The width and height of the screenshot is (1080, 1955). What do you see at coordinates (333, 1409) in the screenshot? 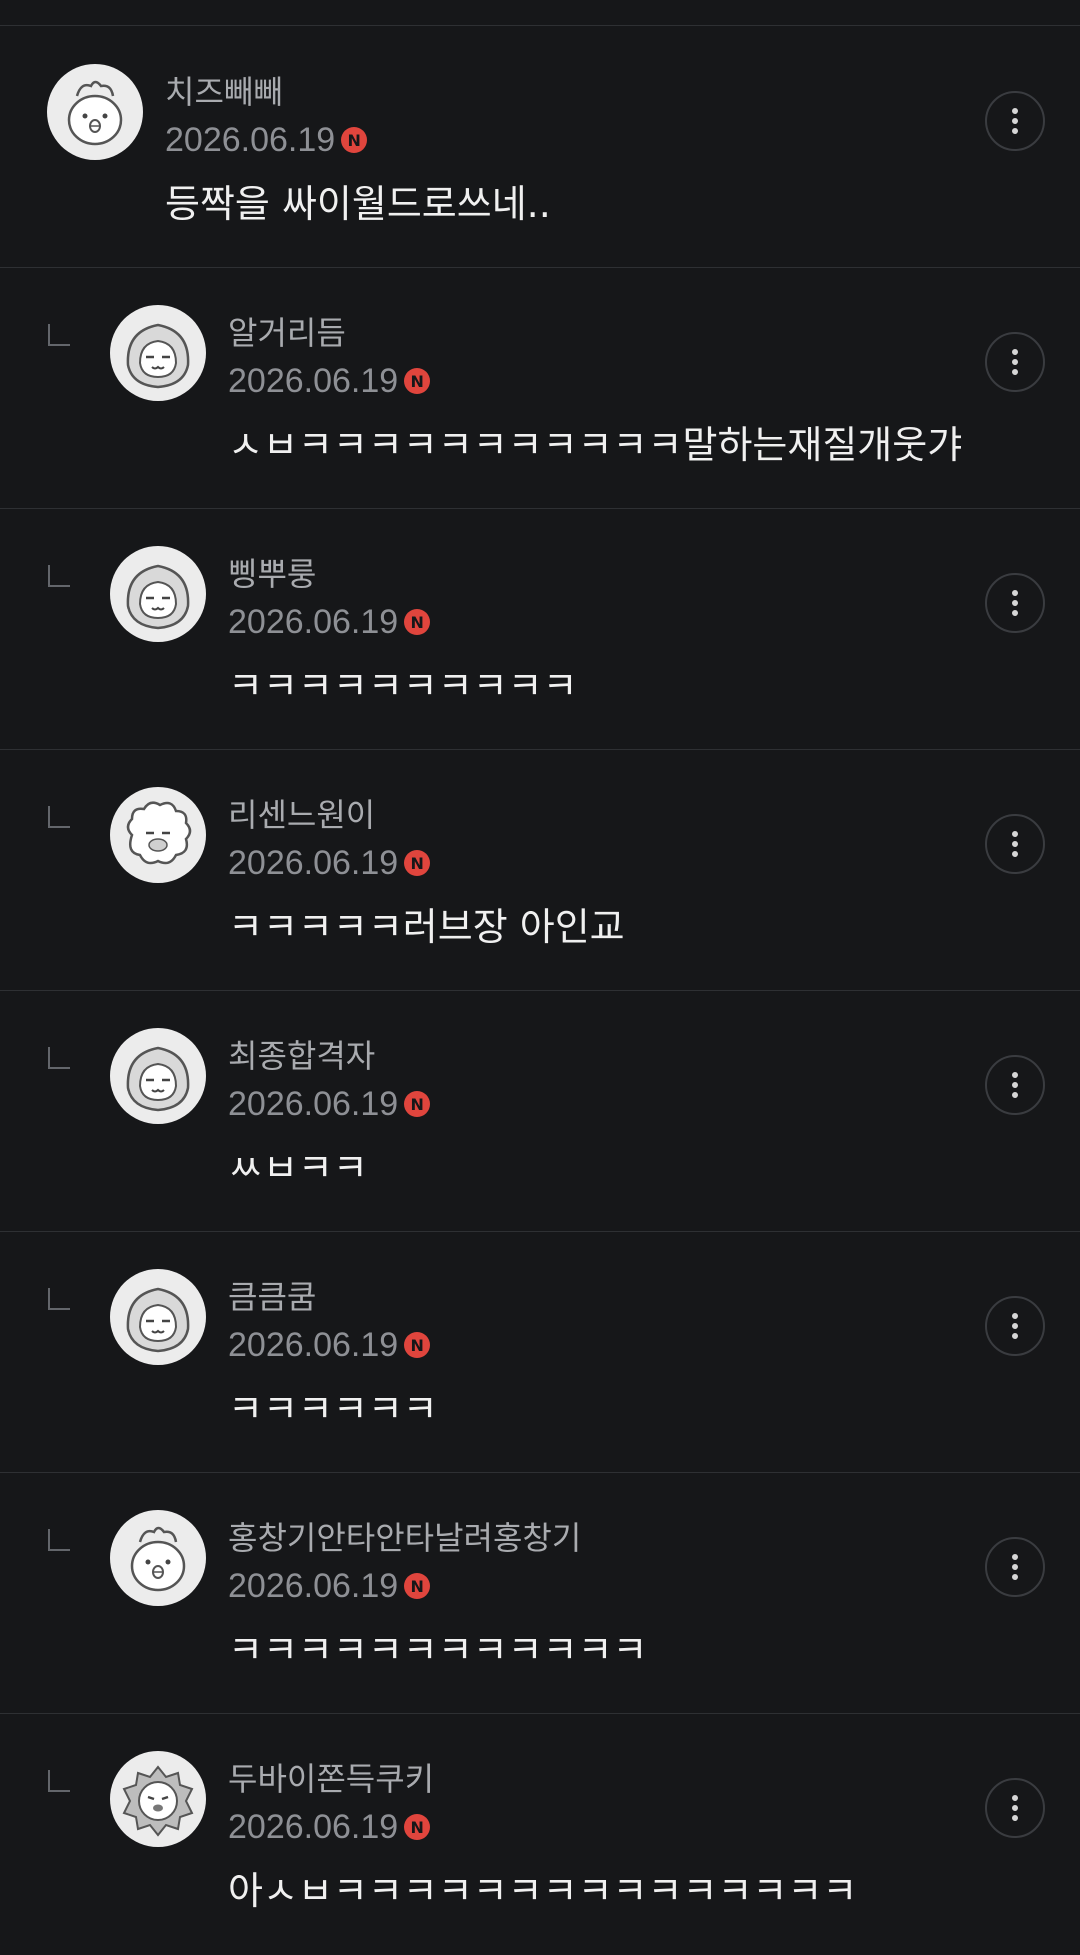
I see `comment-text: ㅋㅋㅋㅋㅋㅋ` at bounding box center [333, 1409].